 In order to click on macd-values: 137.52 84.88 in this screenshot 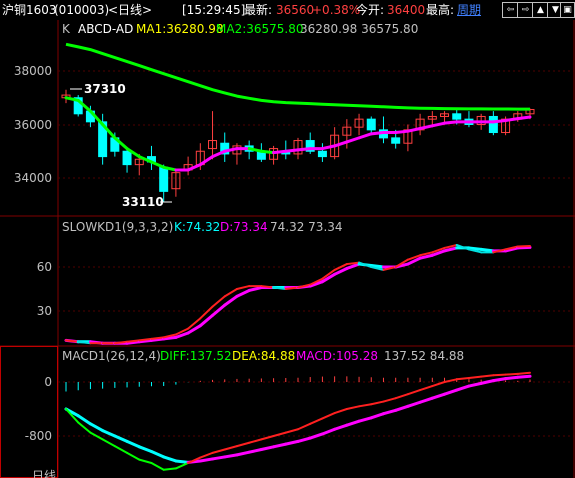, I will do `click(424, 356)`.